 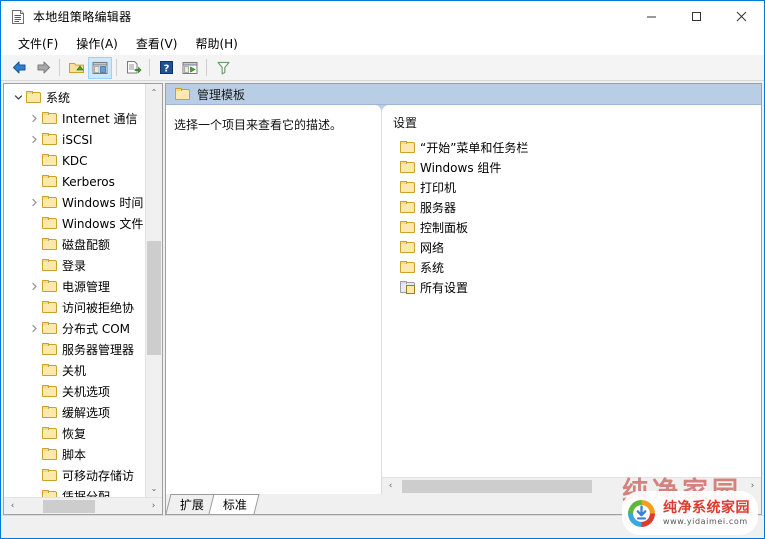 I want to click on tree-item: 服务器管理器, so click(x=74, y=349).